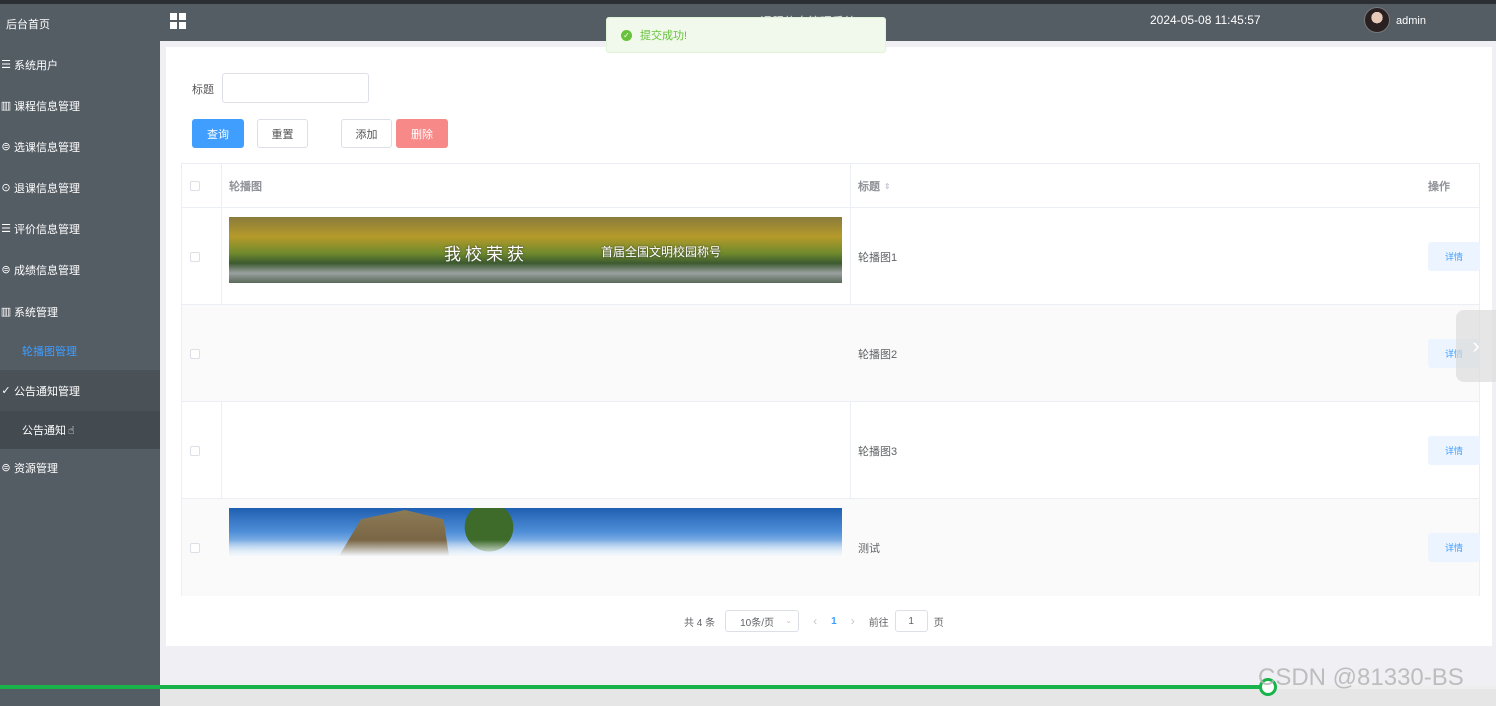 The image size is (1496, 706). I want to click on success-toast: ✓ 提交成功!, so click(746, 35).